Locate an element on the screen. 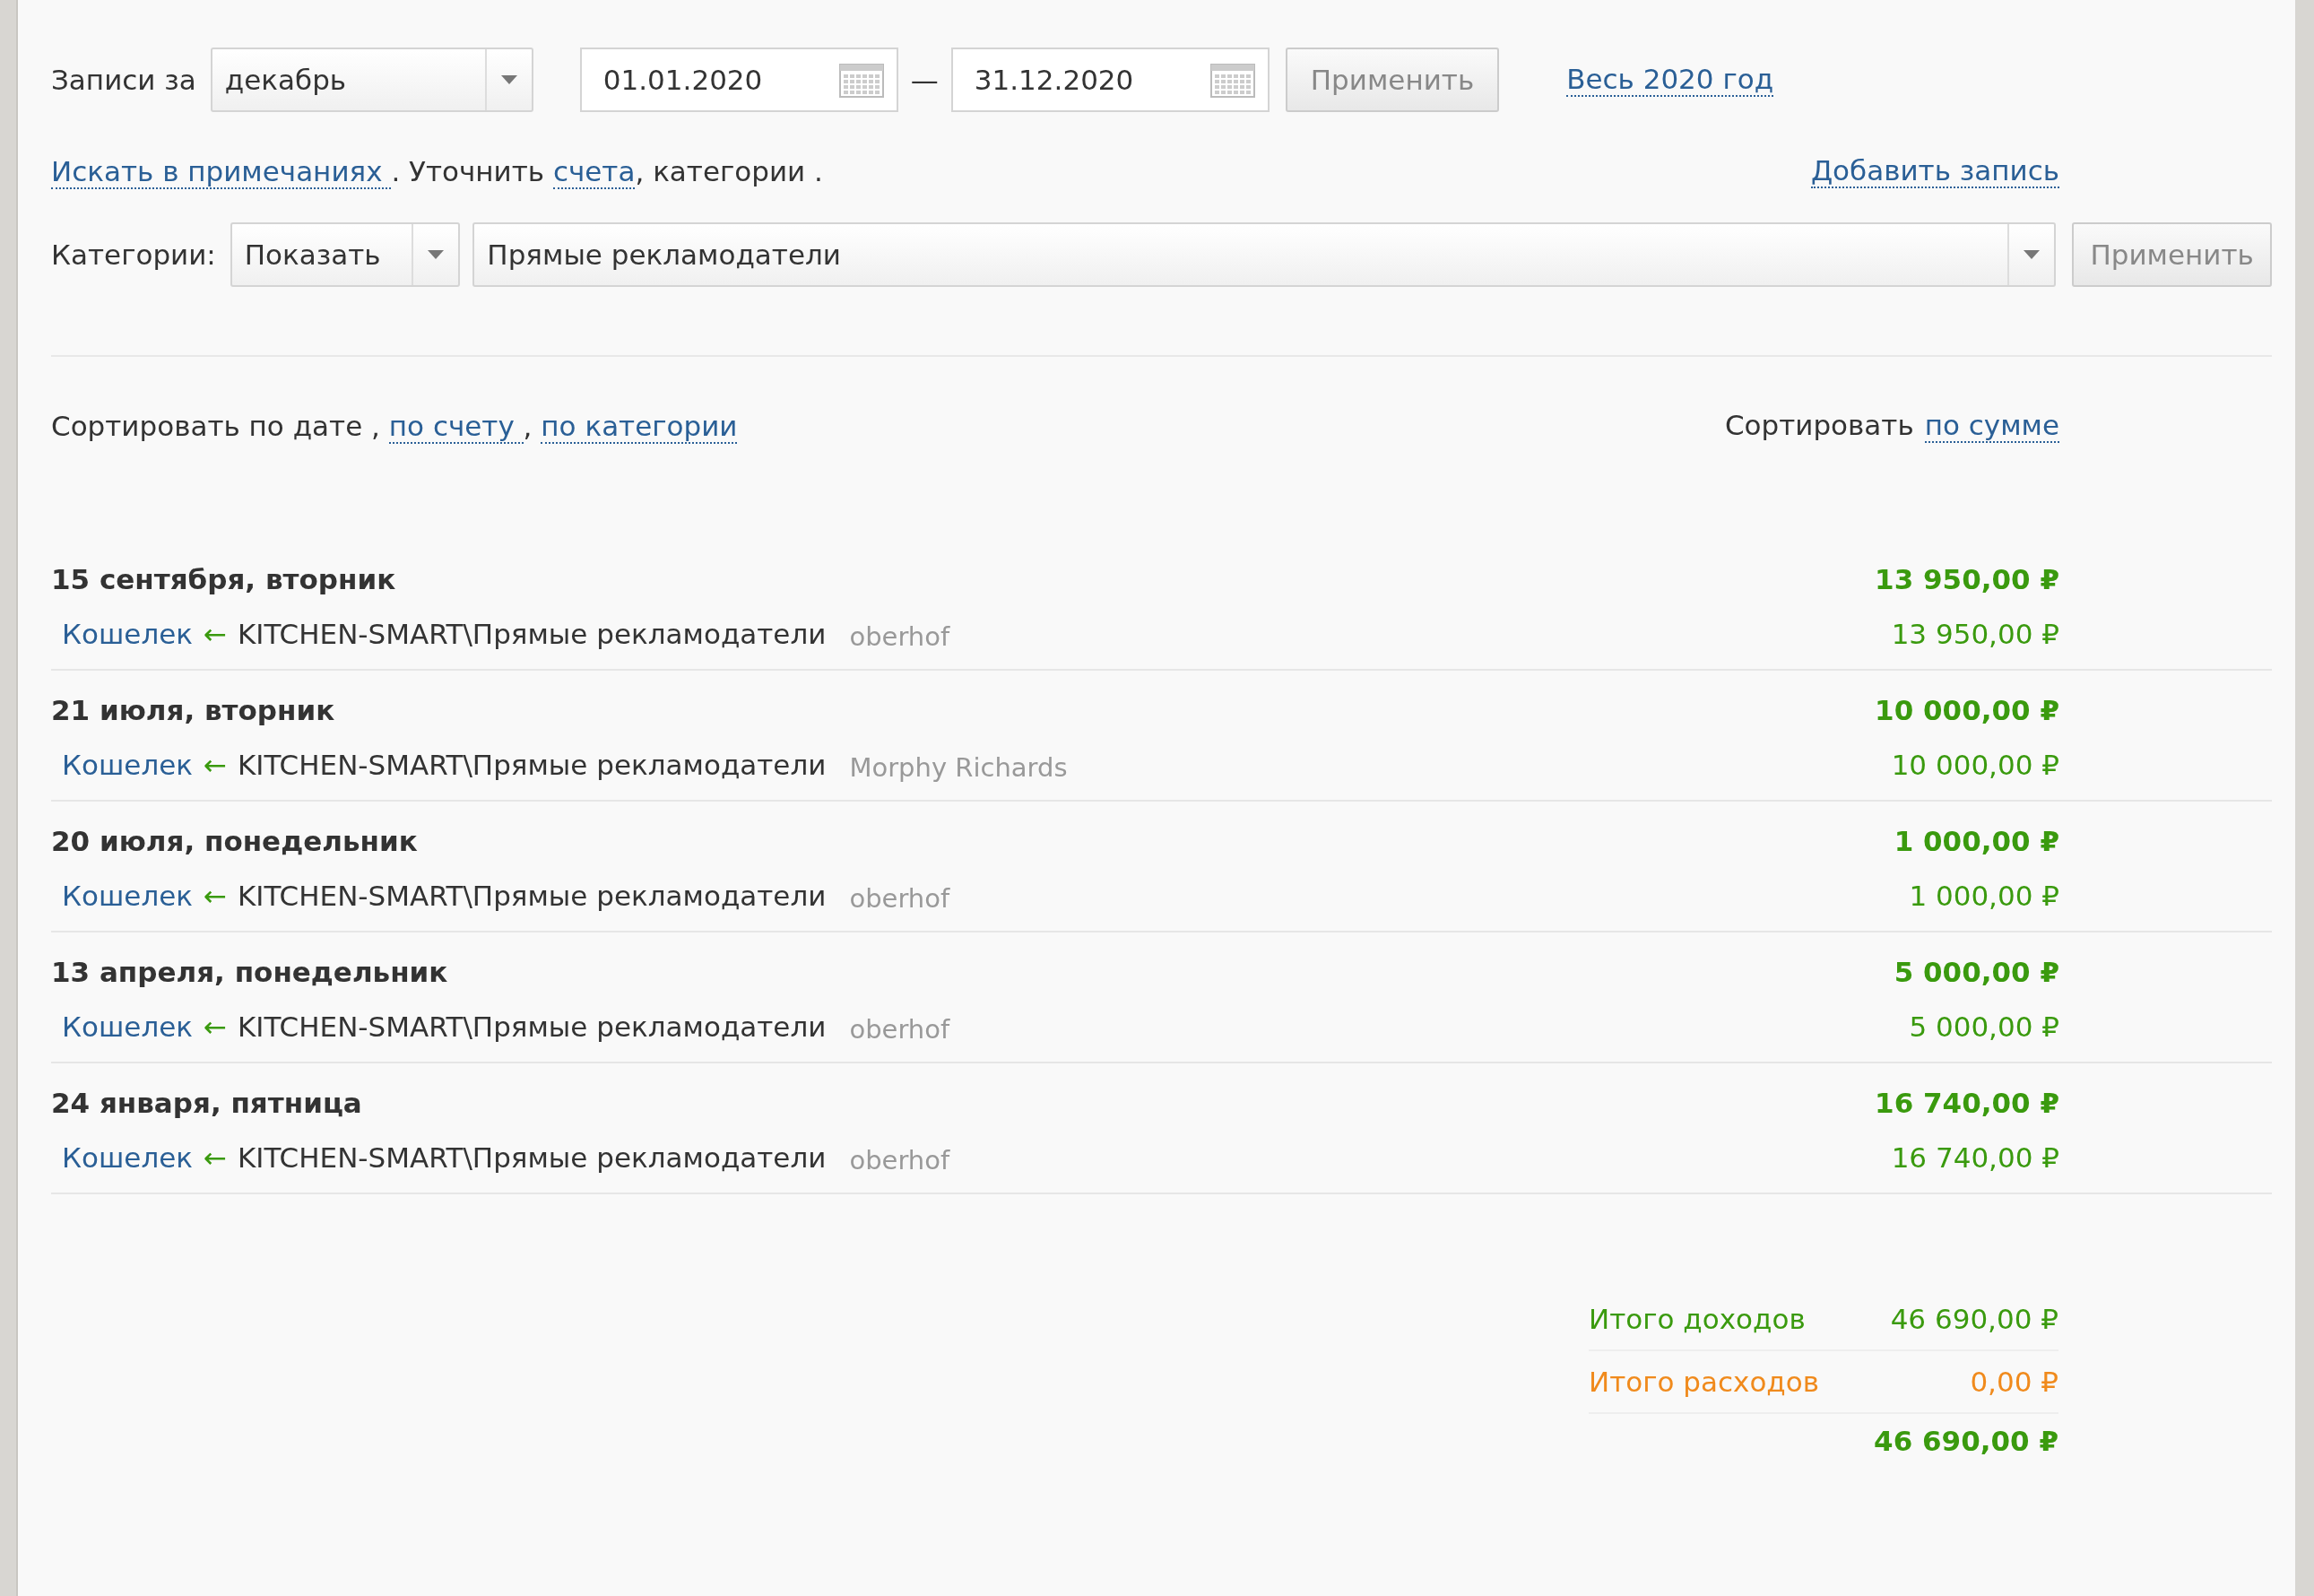  entry-amount: 10 000,00 ₽ is located at coordinates (1975, 765).